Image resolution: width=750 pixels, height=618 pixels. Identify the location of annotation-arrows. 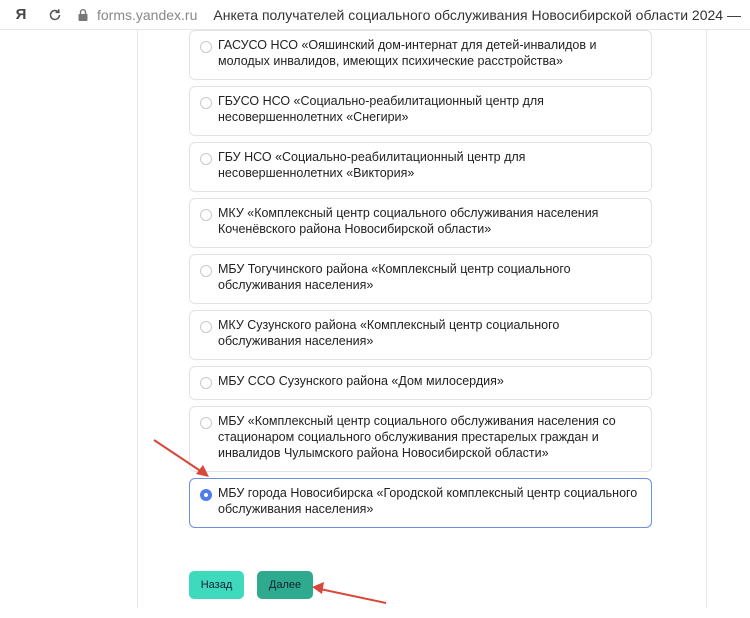
(270, 521).